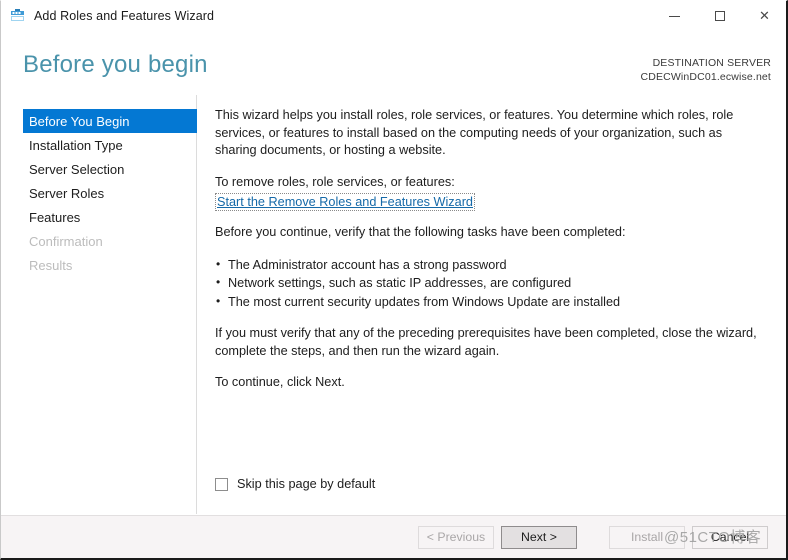 The height and width of the screenshot is (560, 788). What do you see at coordinates (306, 484) in the screenshot?
I see `skip-page-checkbox-label: Skip this page by default` at bounding box center [306, 484].